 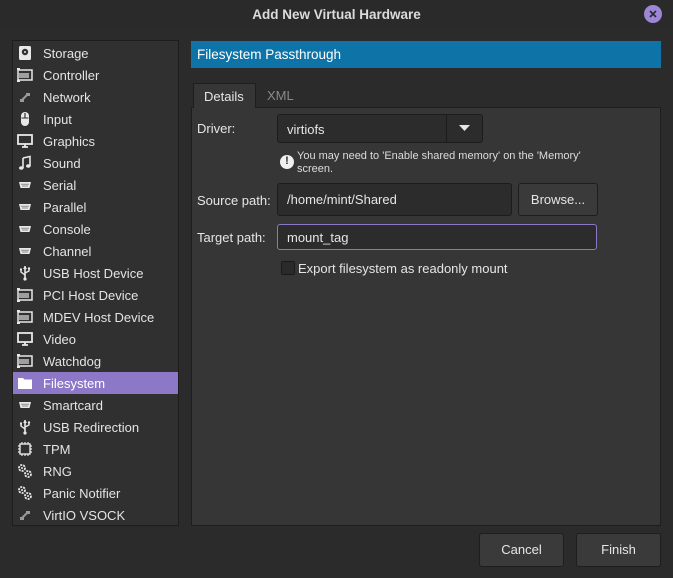 I want to click on sidebar-item-controller: Controller, so click(x=95, y=75).